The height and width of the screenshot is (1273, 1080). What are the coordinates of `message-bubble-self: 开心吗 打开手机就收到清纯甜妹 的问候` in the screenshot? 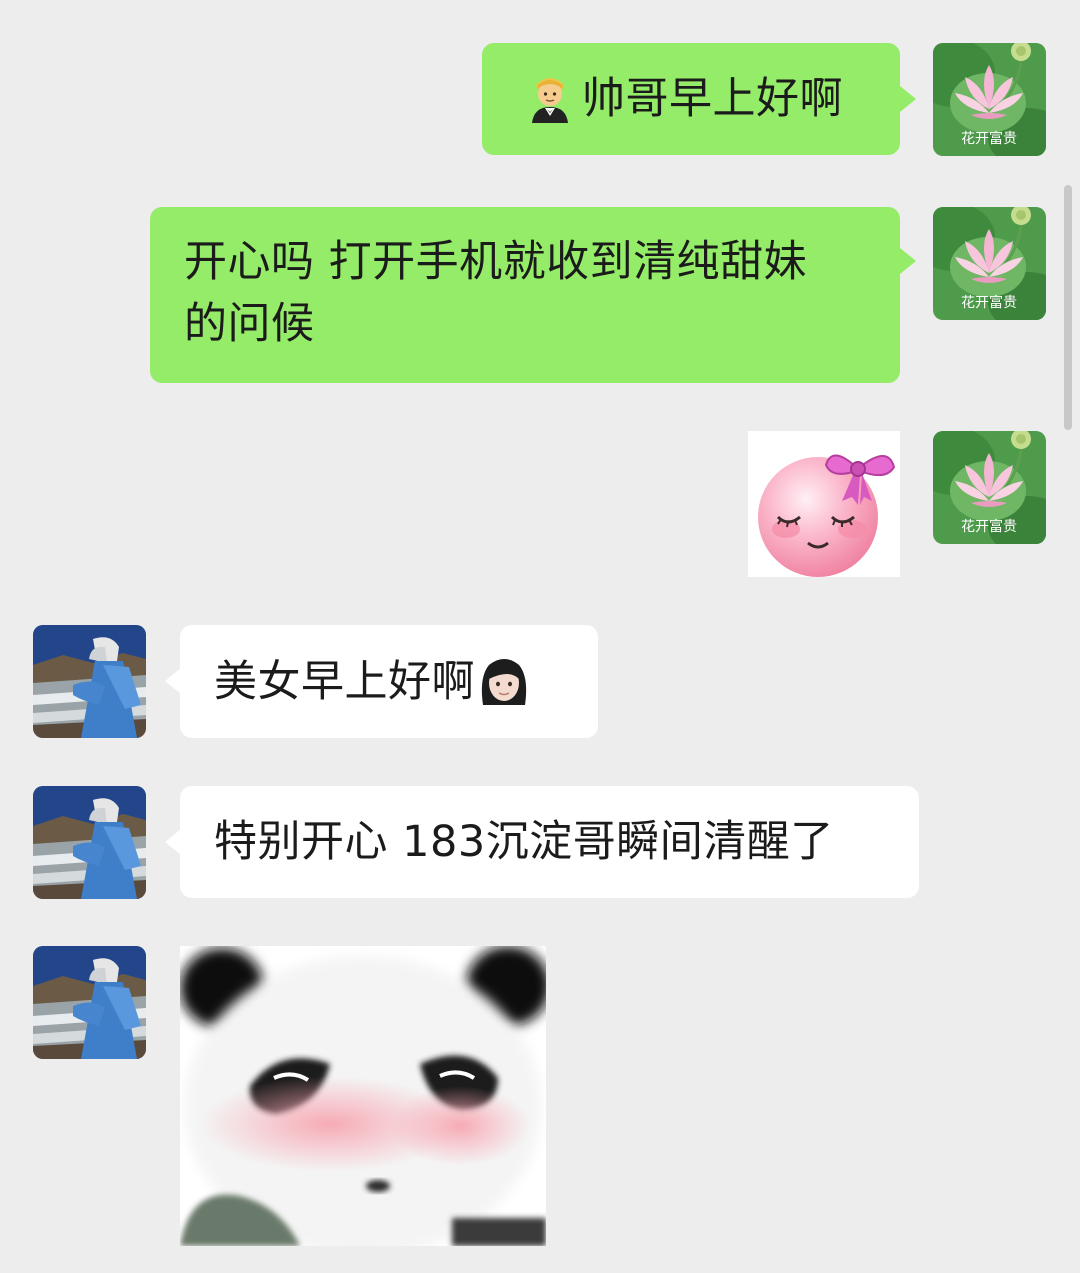 It's located at (525, 295).